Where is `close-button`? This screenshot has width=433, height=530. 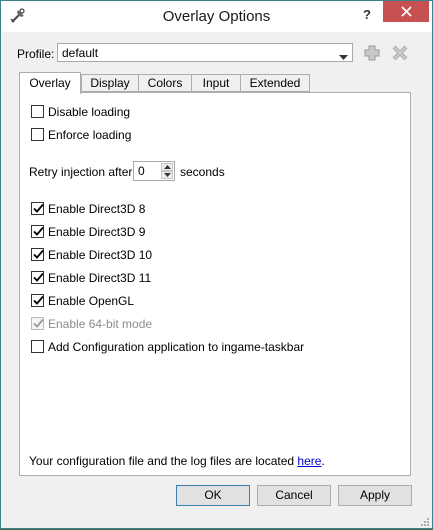
close-button is located at coordinates (406, 11).